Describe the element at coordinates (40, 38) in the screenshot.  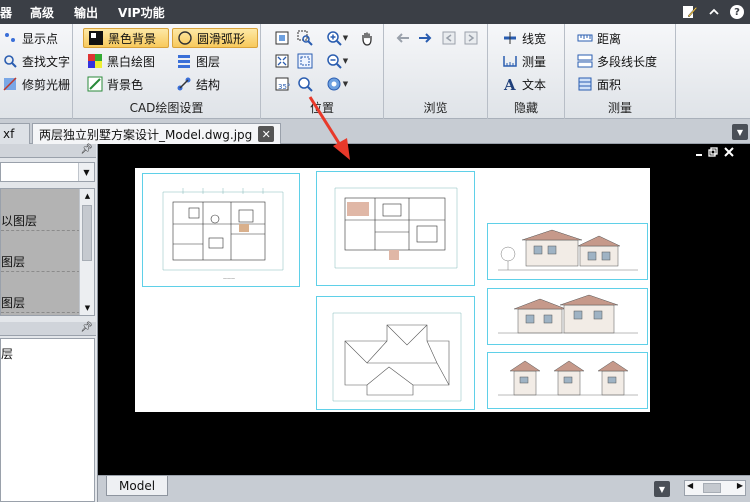
I see `show-points-label: 显示点` at that location.